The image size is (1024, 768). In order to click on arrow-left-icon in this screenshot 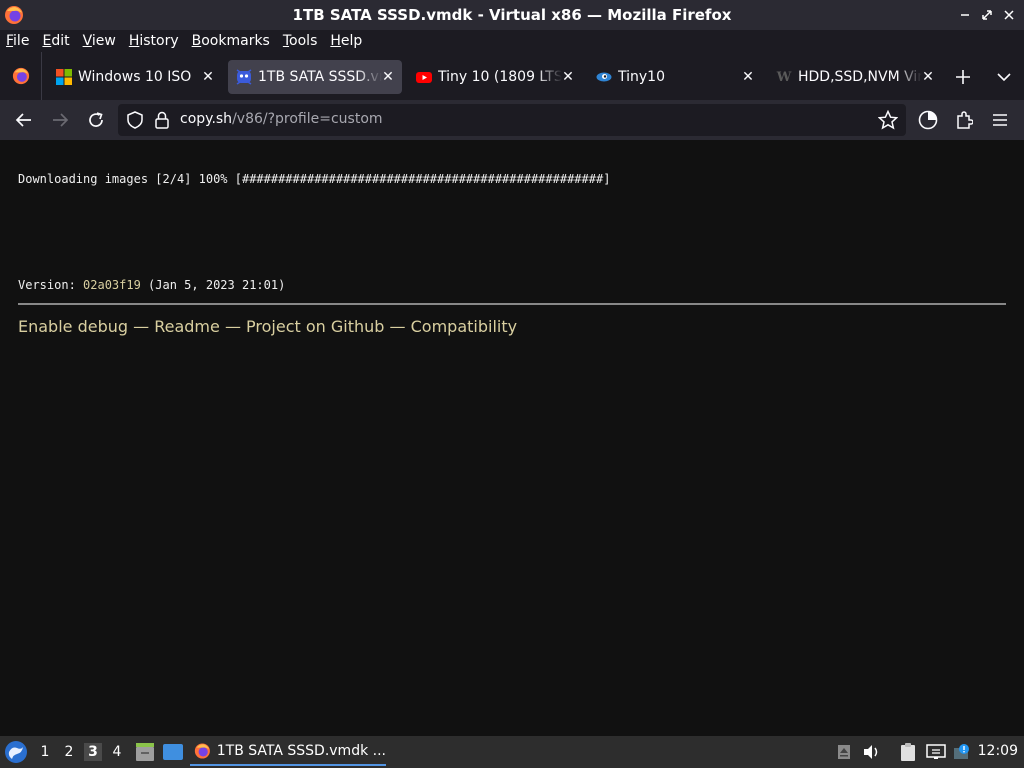, I will do `click(23, 120)`.